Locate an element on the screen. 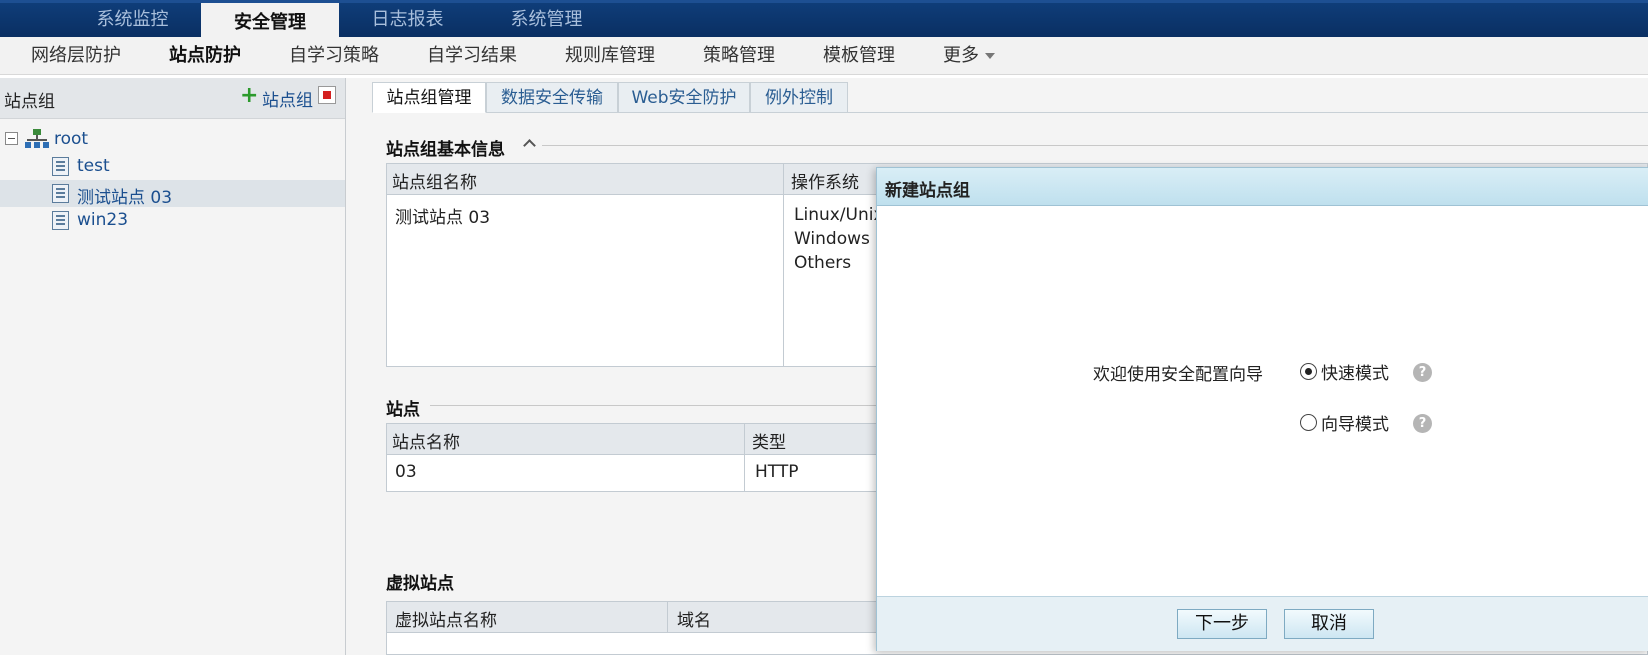  tab-data-secure-transfer: 数据安全传输 is located at coordinates (552, 97).